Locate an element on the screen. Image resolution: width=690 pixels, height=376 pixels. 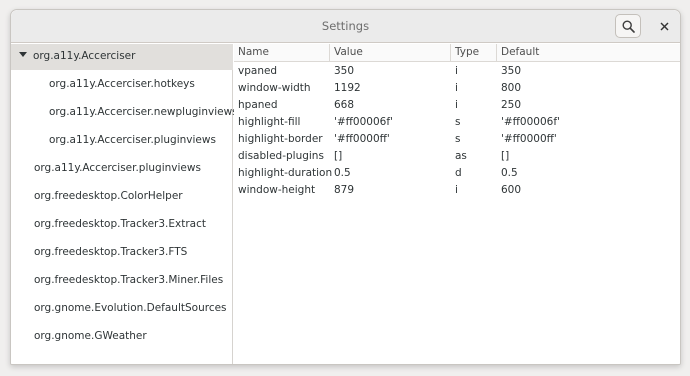
key-name: window-width is located at coordinates (274, 88).